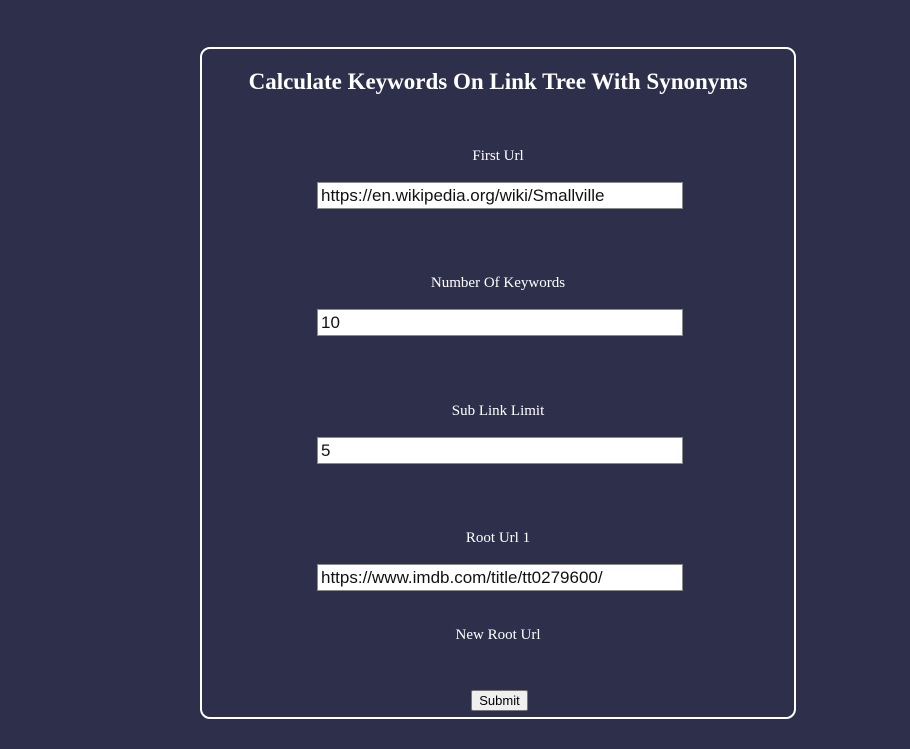 Image resolution: width=910 pixels, height=749 pixels. Describe the element at coordinates (499, 700) in the screenshot. I see `submit-button: Submit` at that location.